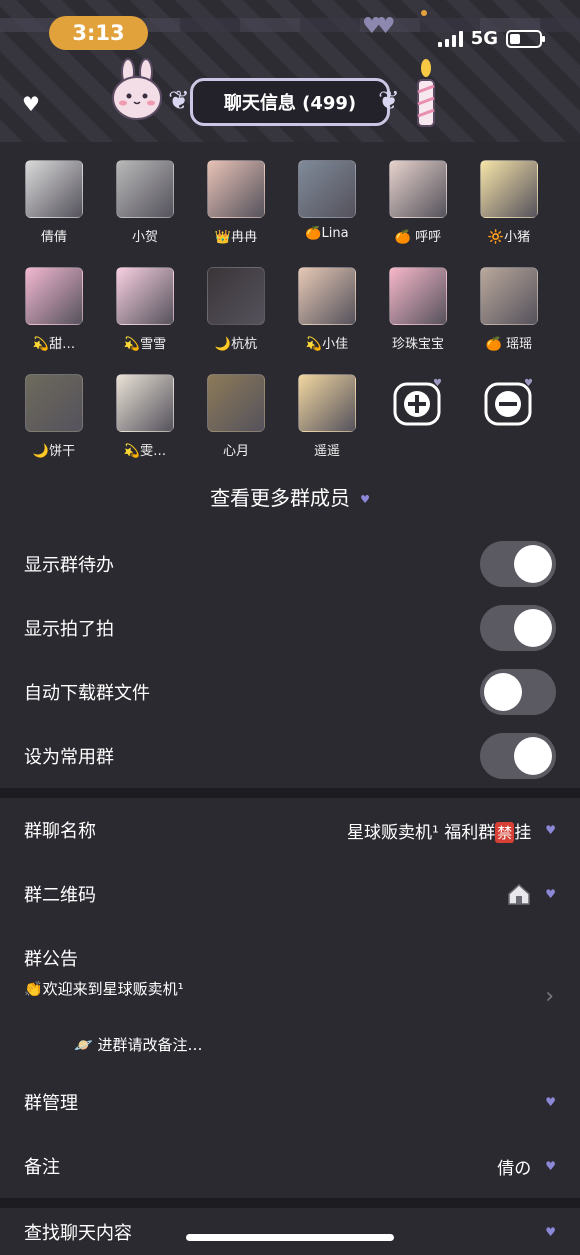 The image size is (580, 1255). I want to click on status-time: 3:13, so click(98, 33).